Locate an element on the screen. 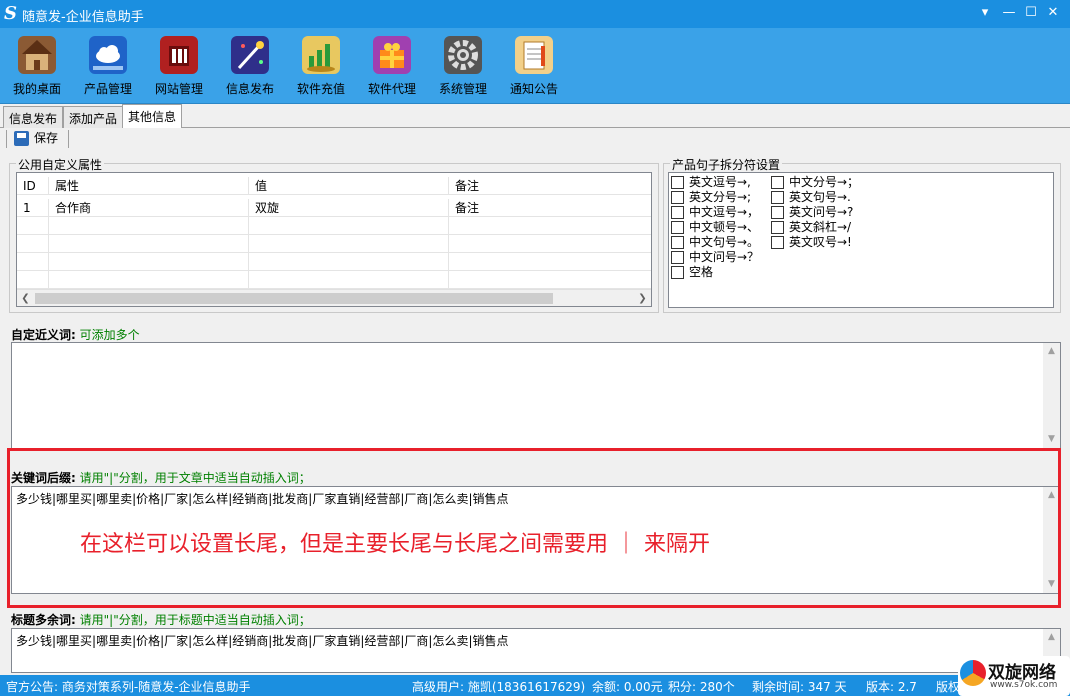  cloud-icon is located at coordinates (108, 55).